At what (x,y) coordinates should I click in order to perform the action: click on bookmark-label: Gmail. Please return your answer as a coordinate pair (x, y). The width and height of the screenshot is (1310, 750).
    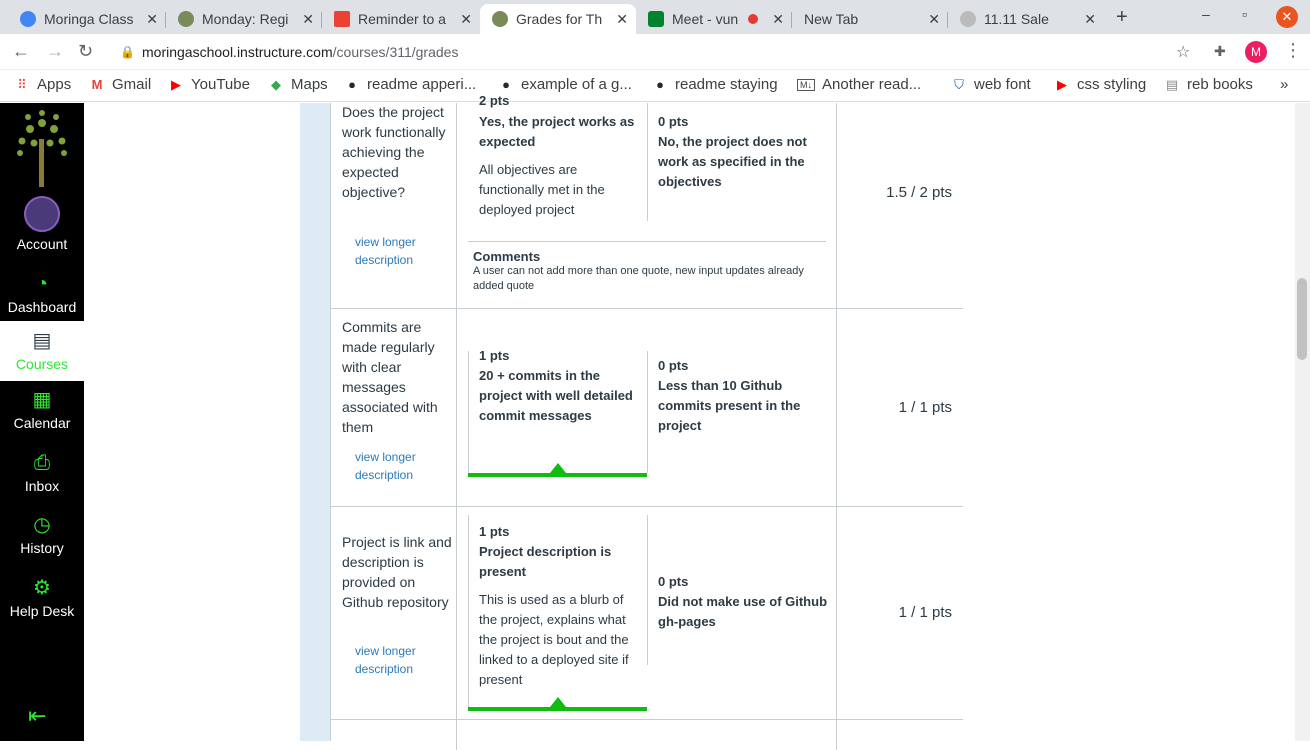
    Looking at the image, I should click on (132, 84).